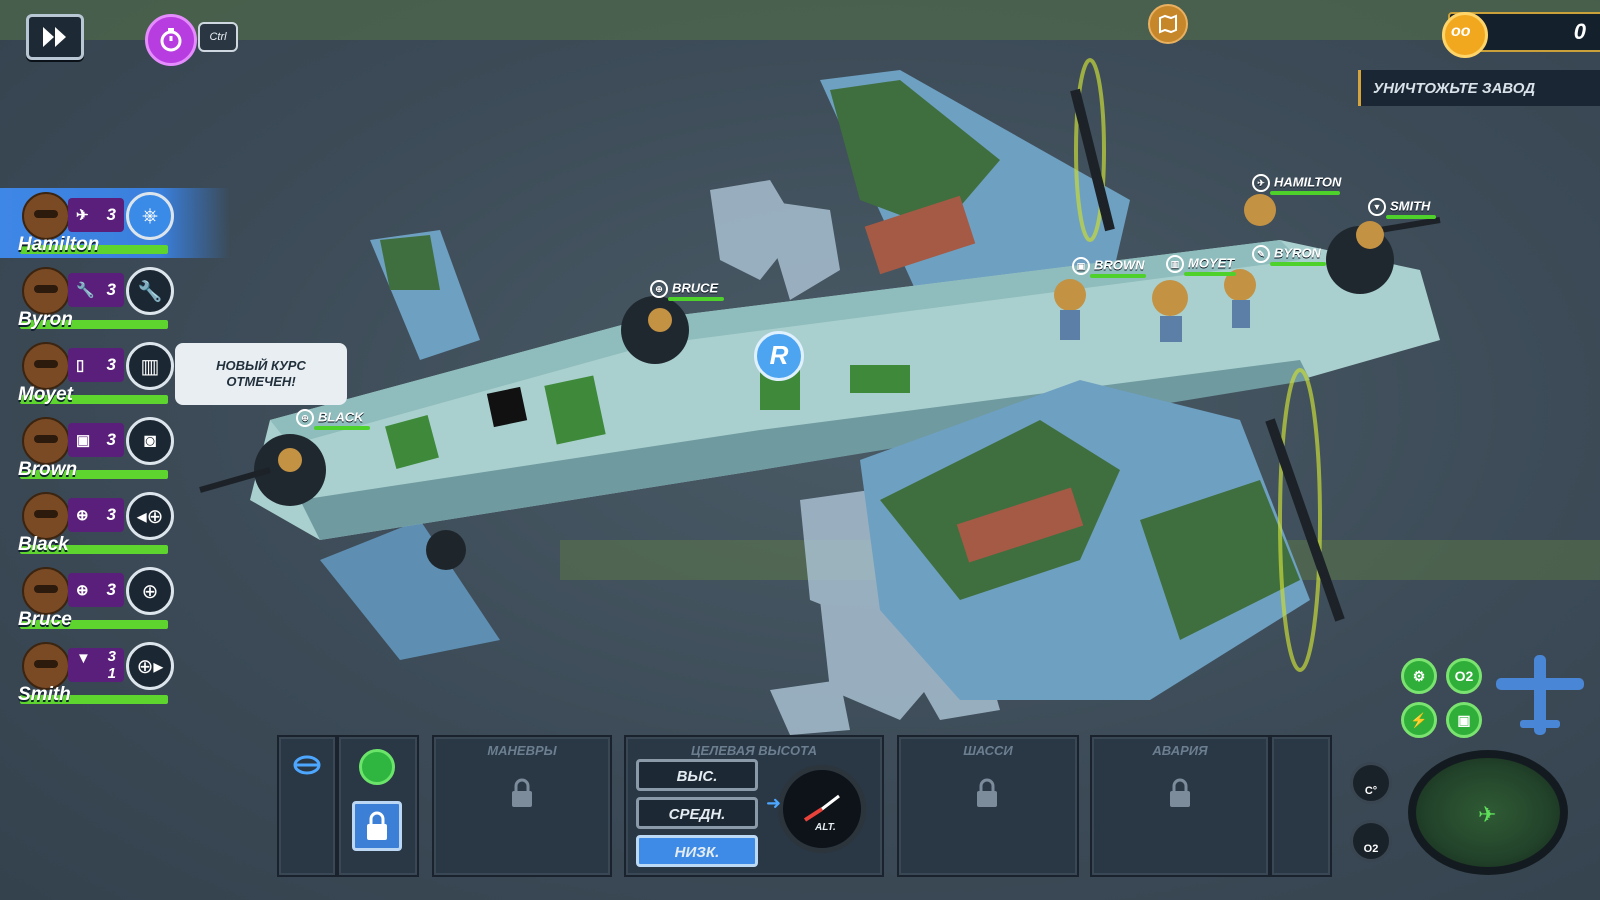  I want to click on status-light-icon, so click(377, 767).